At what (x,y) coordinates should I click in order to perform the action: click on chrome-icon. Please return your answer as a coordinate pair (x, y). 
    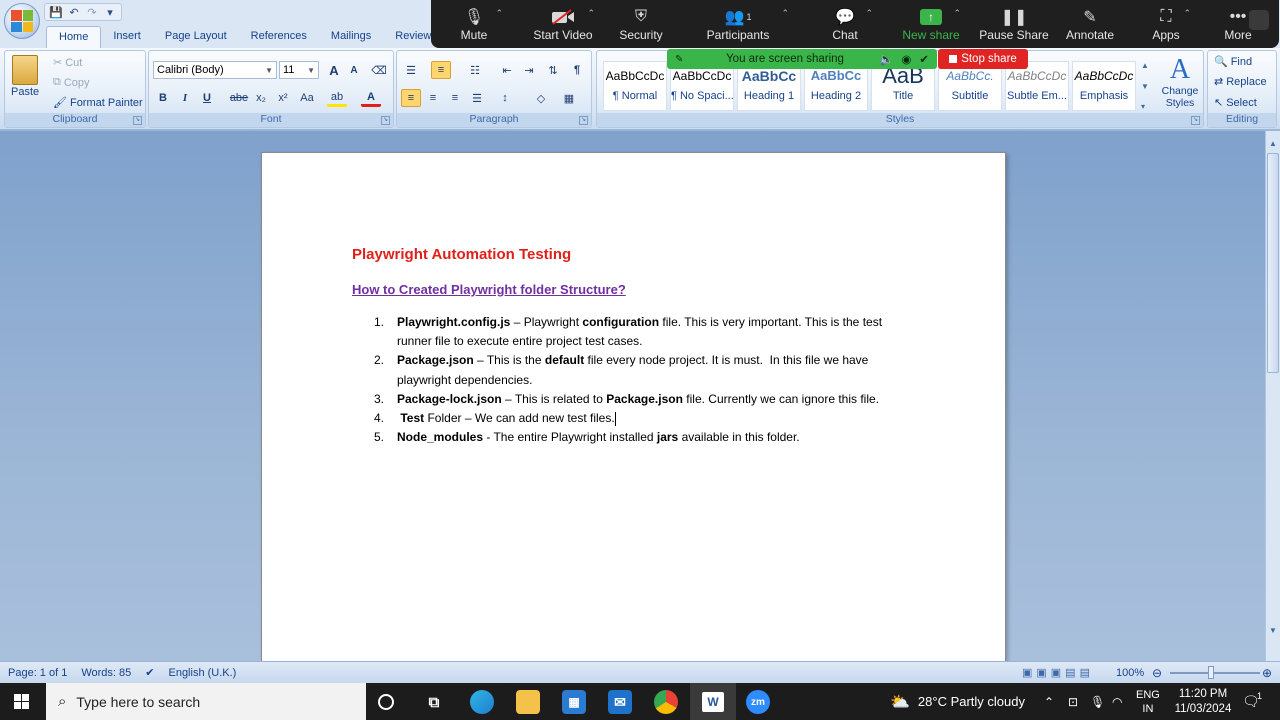
    Looking at the image, I should click on (666, 702).